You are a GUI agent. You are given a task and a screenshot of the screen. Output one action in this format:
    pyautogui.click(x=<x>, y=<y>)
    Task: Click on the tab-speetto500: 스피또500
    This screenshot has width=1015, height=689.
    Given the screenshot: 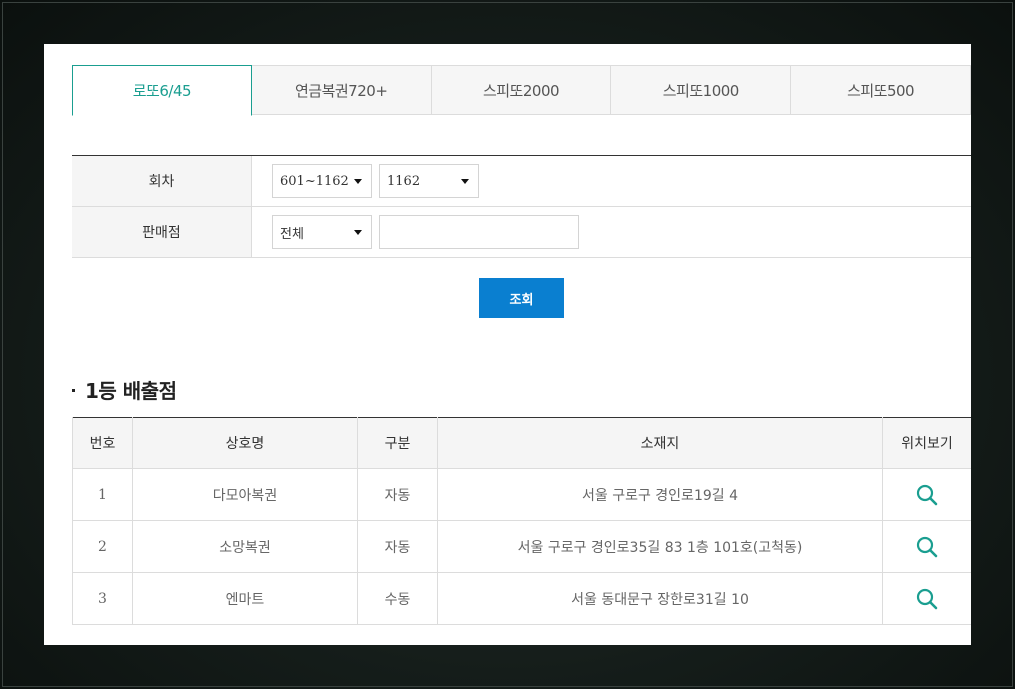 What is the action you would take?
    pyautogui.click(x=881, y=90)
    